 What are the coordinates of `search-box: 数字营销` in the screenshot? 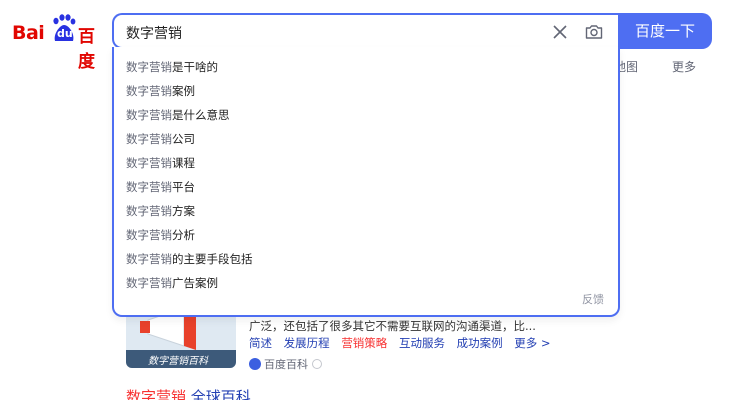 It's located at (366, 31).